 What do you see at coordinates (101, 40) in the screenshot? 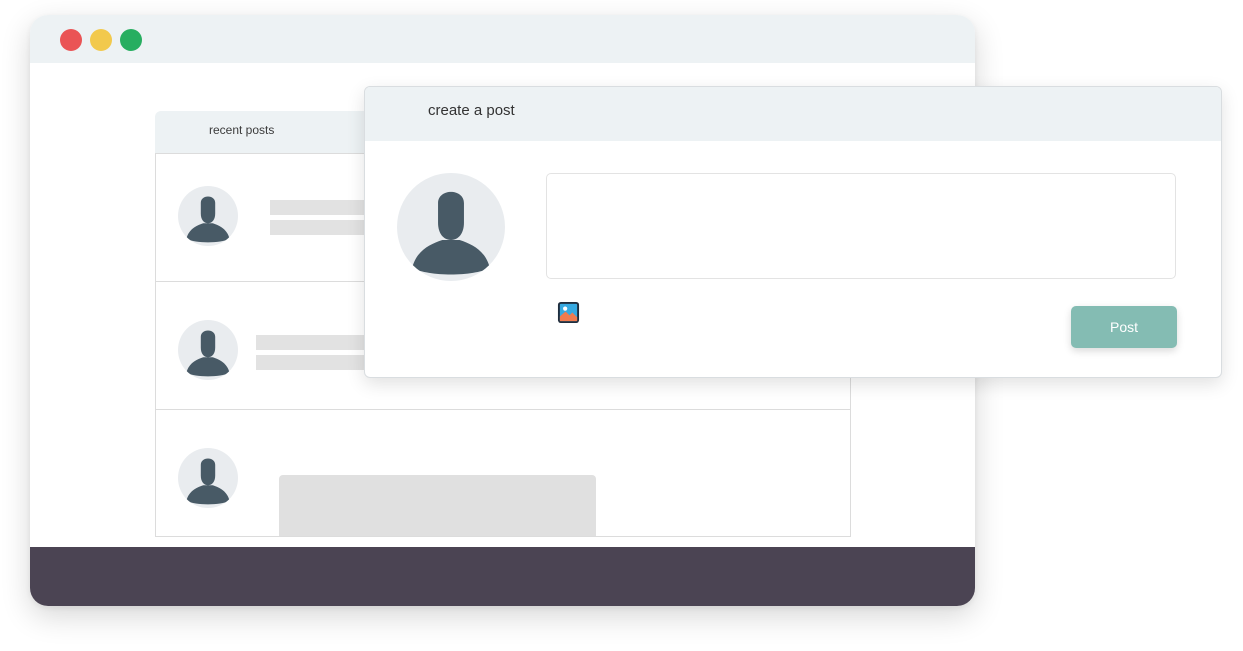
I see `minimize-window-button` at bounding box center [101, 40].